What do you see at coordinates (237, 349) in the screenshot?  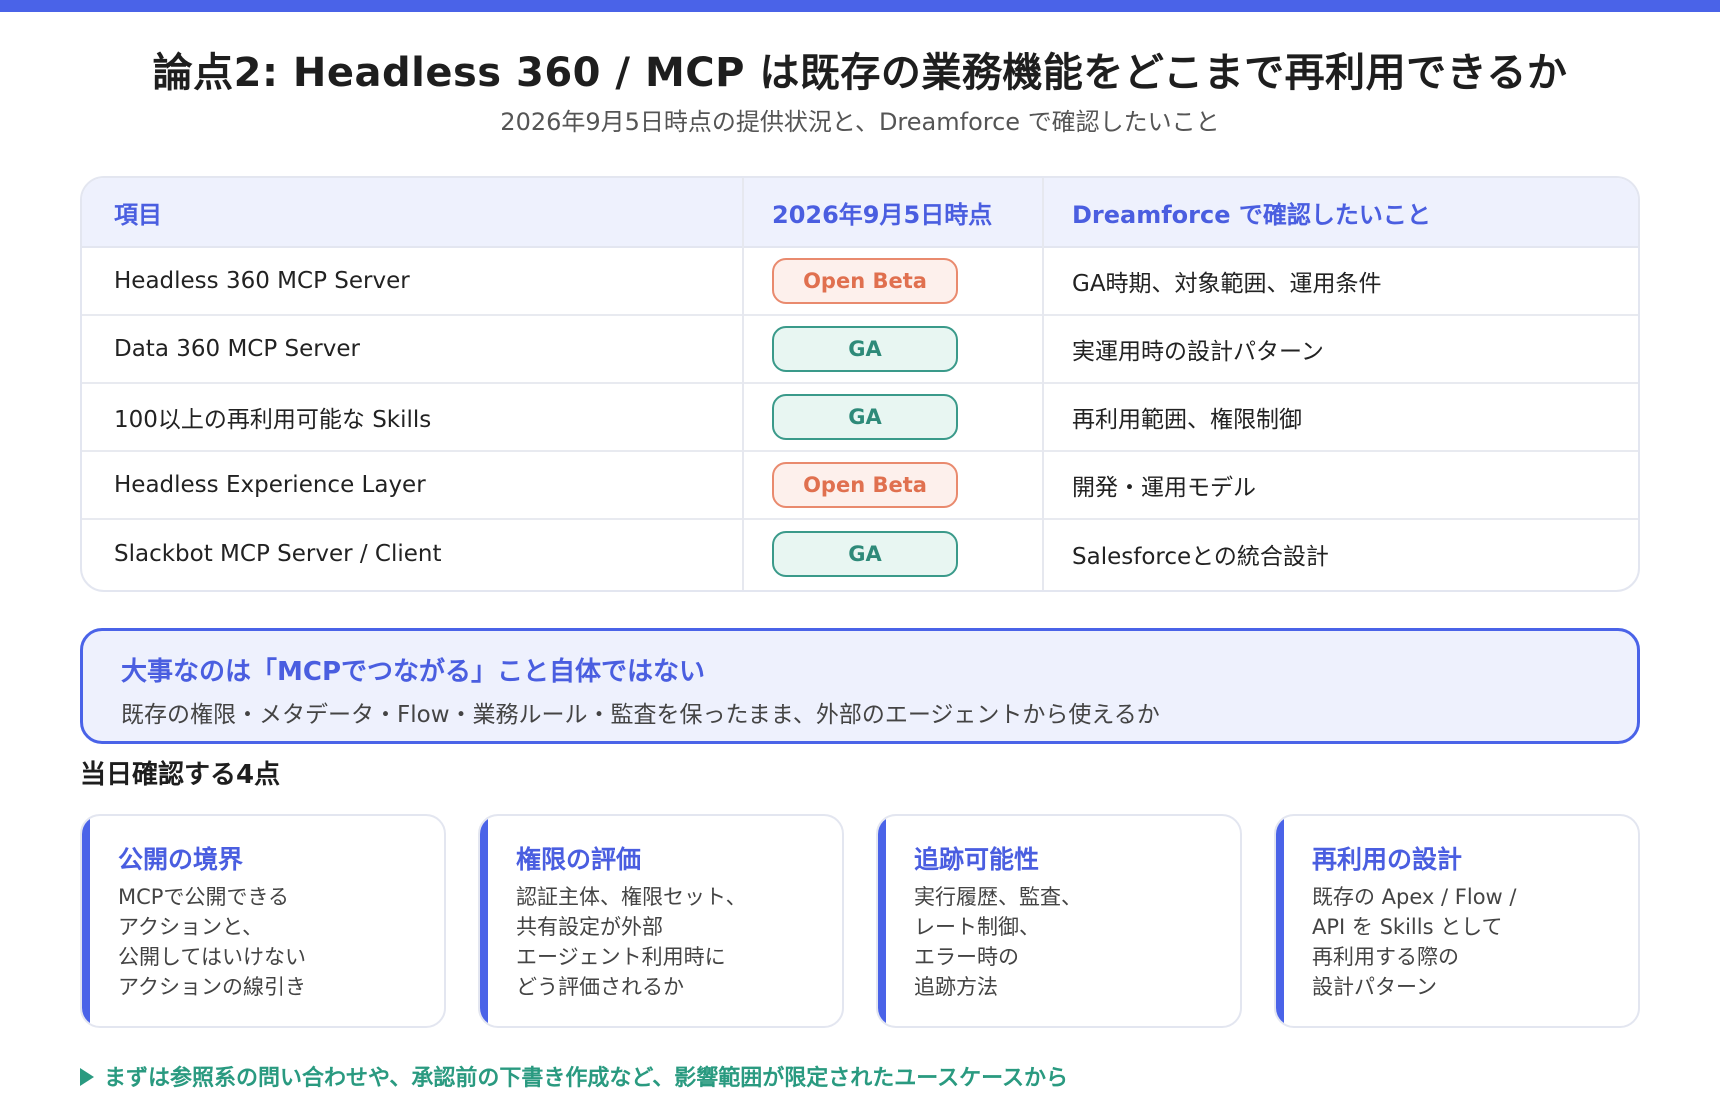 I see `row-item: Data 360 MCP Server` at bounding box center [237, 349].